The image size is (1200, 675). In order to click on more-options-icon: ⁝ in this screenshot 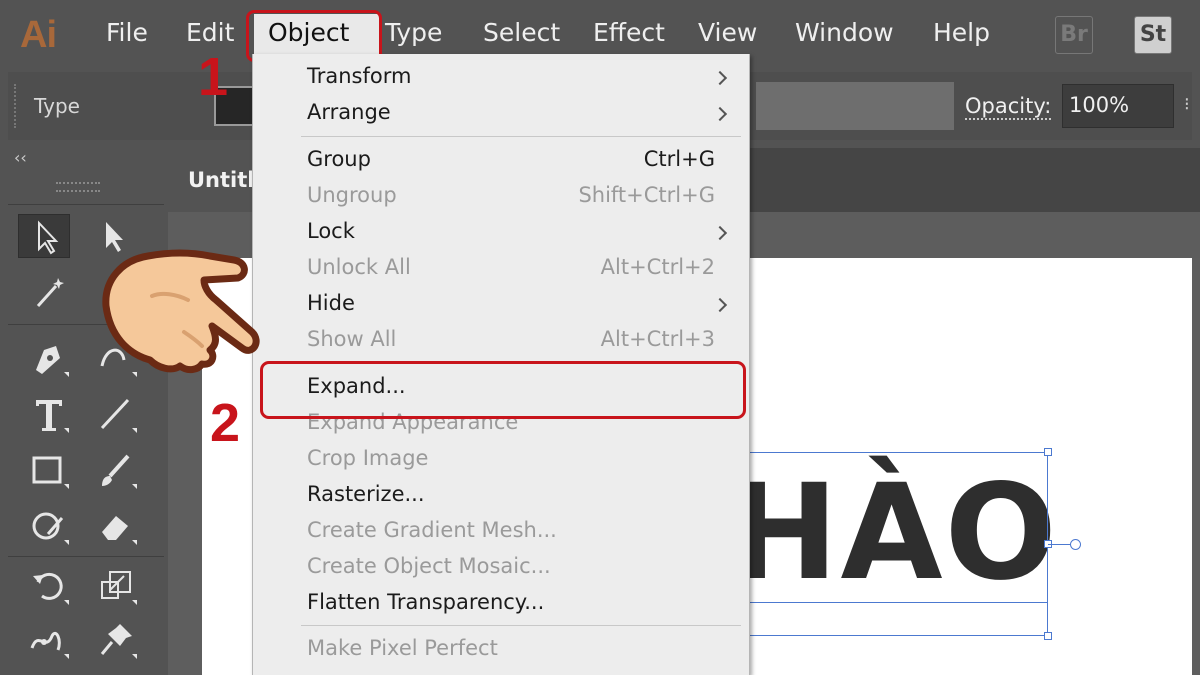, I will do `click(1187, 104)`.